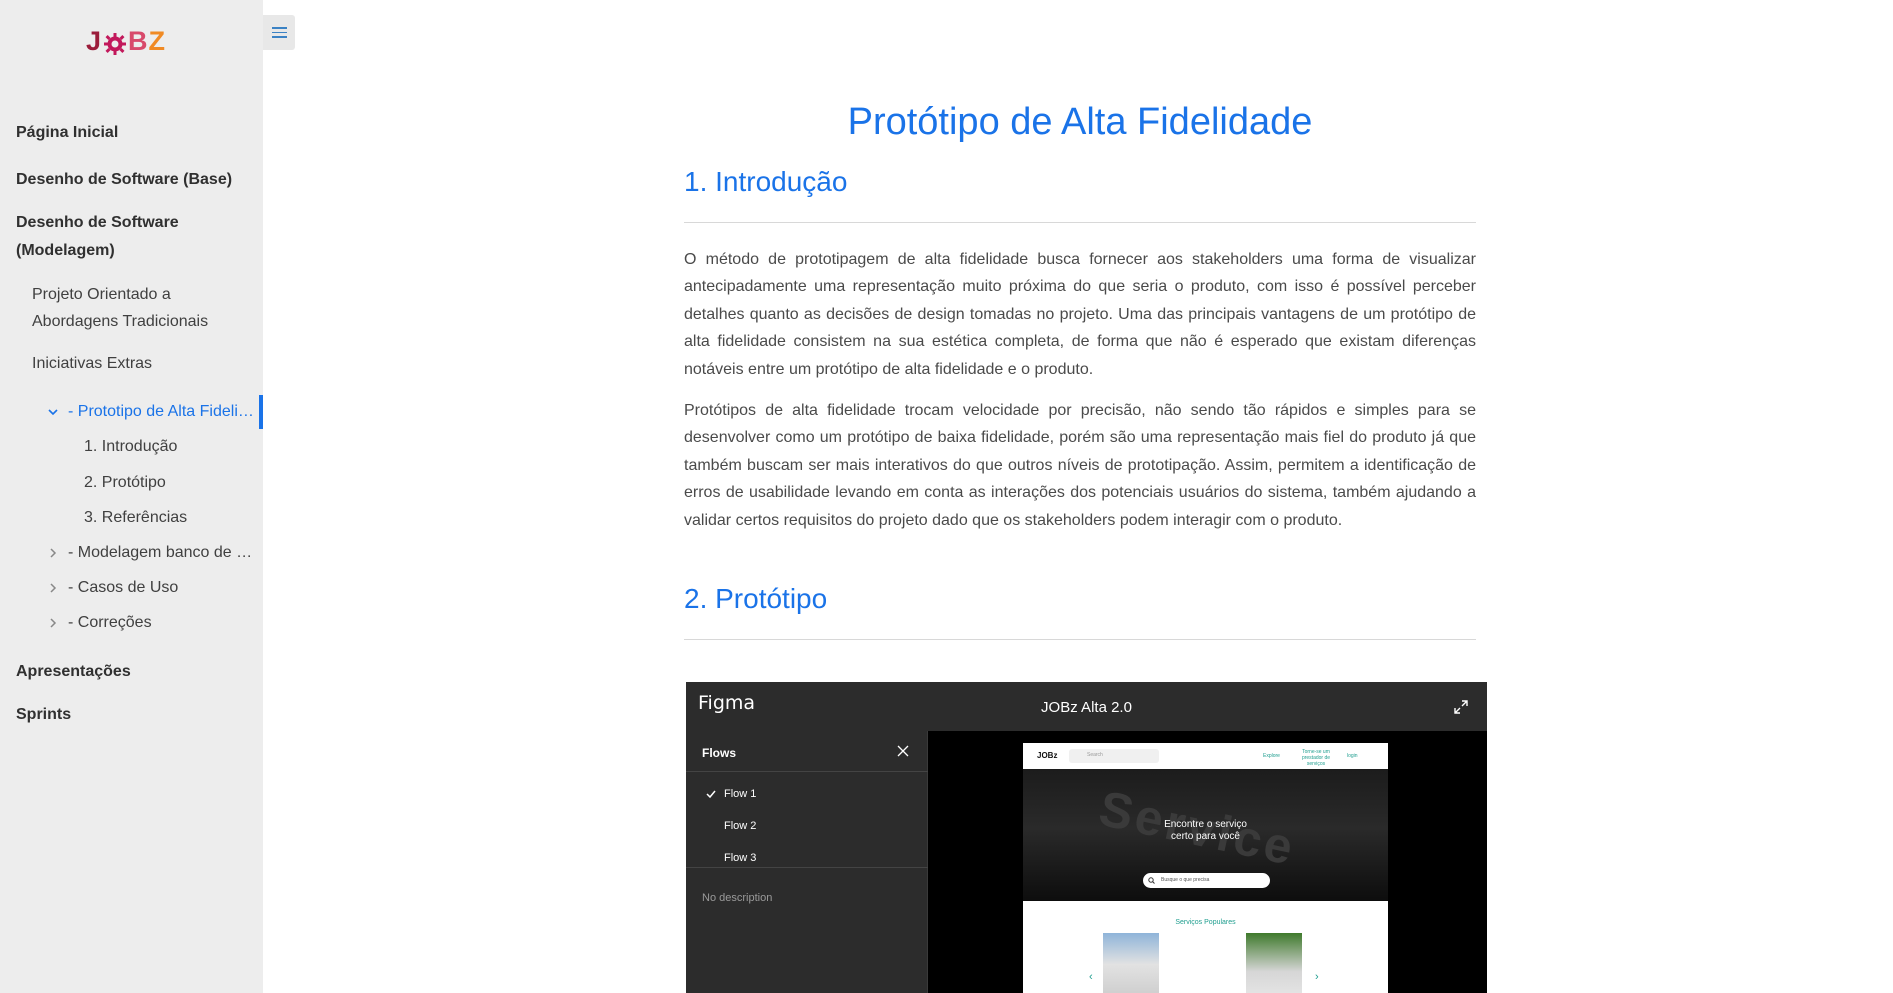 This screenshot has height=993, width=1893. What do you see at coordinates (765, 182) in the screenshot?
I see `section-heading-introducao: 1. Introdução` at bounding box center [765, 182].